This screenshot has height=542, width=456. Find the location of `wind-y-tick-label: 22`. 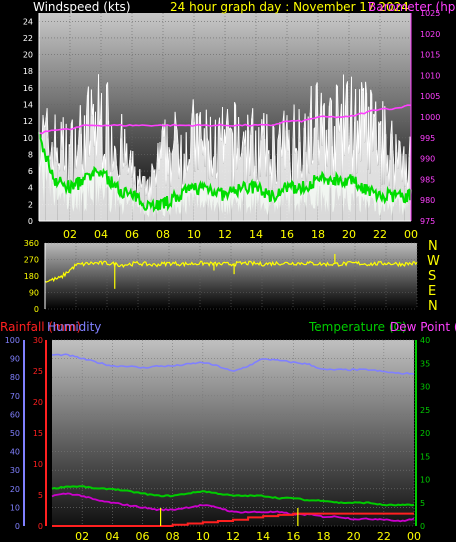

wind-y-tick-label: 22 is located at coordinates (28, 38).